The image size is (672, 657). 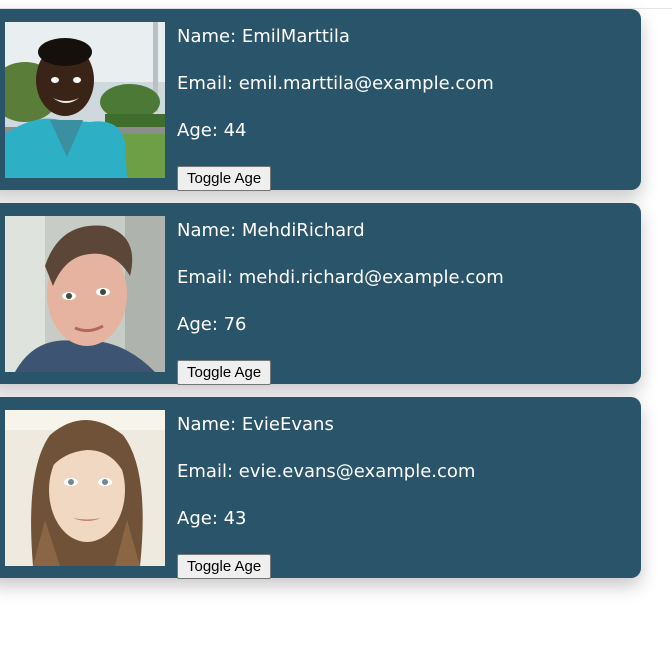 I want to click on user-name: Name: MehdiRichard, so click(x=271, y=230).